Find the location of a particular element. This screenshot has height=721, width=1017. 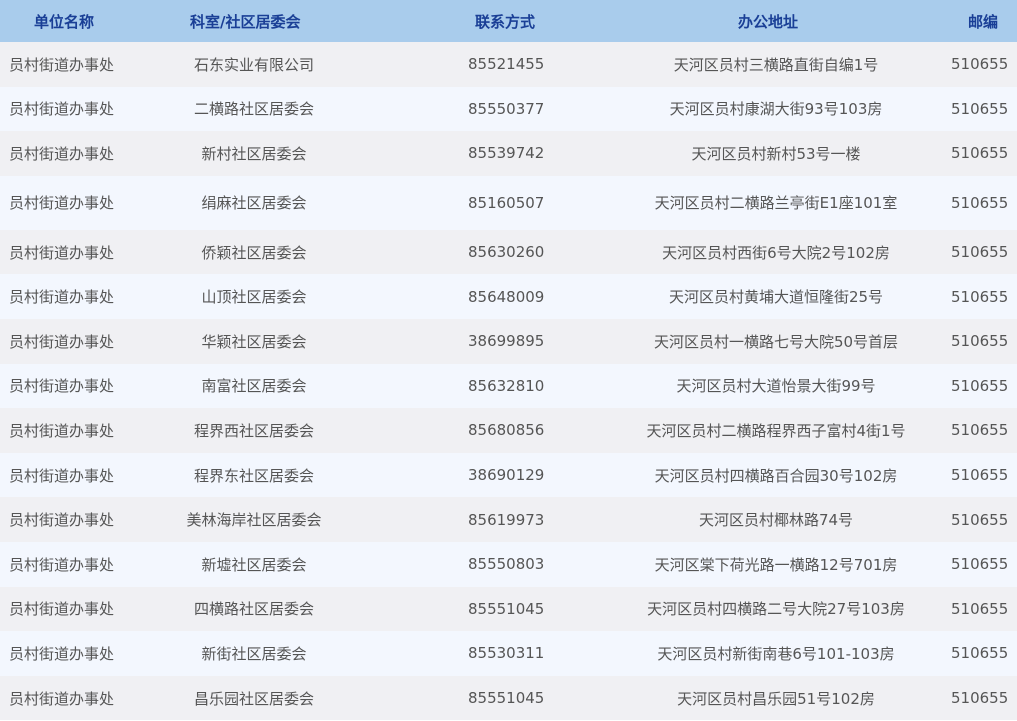

cell-address: 天河区员村三横路直街自编1号 is located at coordinates (776, 64).